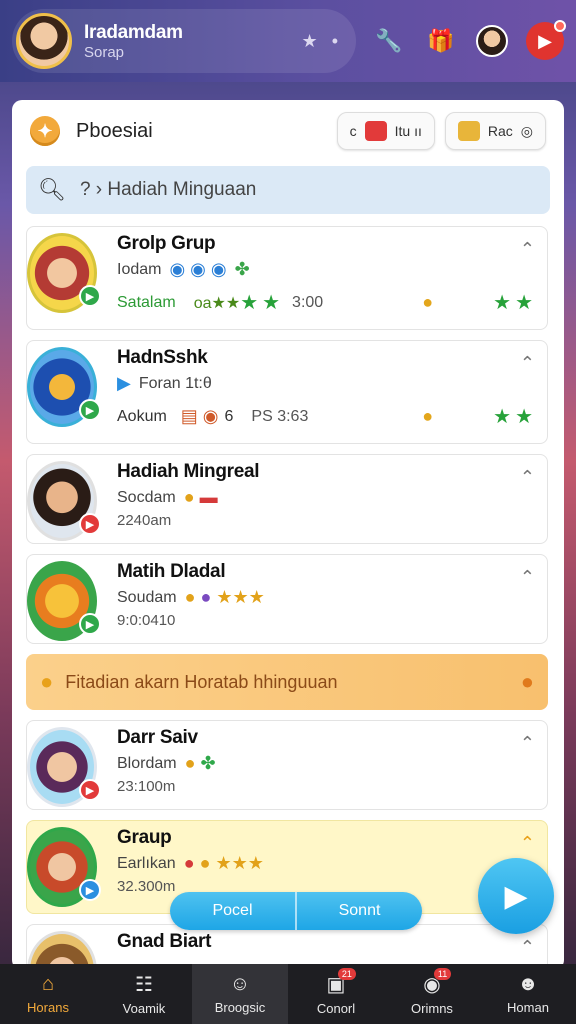 The height and width of the screenshot is (1024, 576). I want to click on item-subtitle: Blordam ● ✤, so click(327, 763).